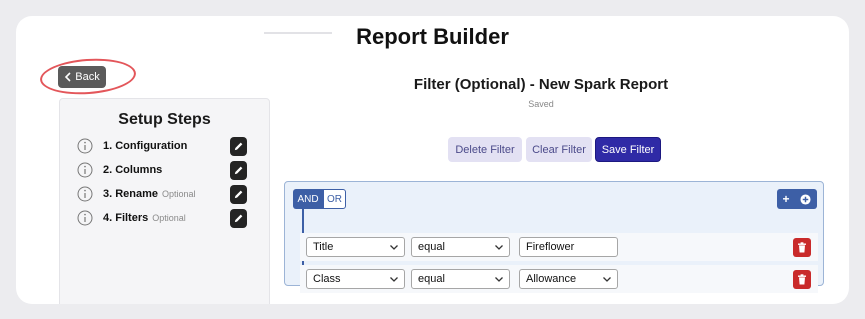  Describe the element at coordinates (131, 194) in the screenshot. I see `step-label: 3. Rename` at that location.